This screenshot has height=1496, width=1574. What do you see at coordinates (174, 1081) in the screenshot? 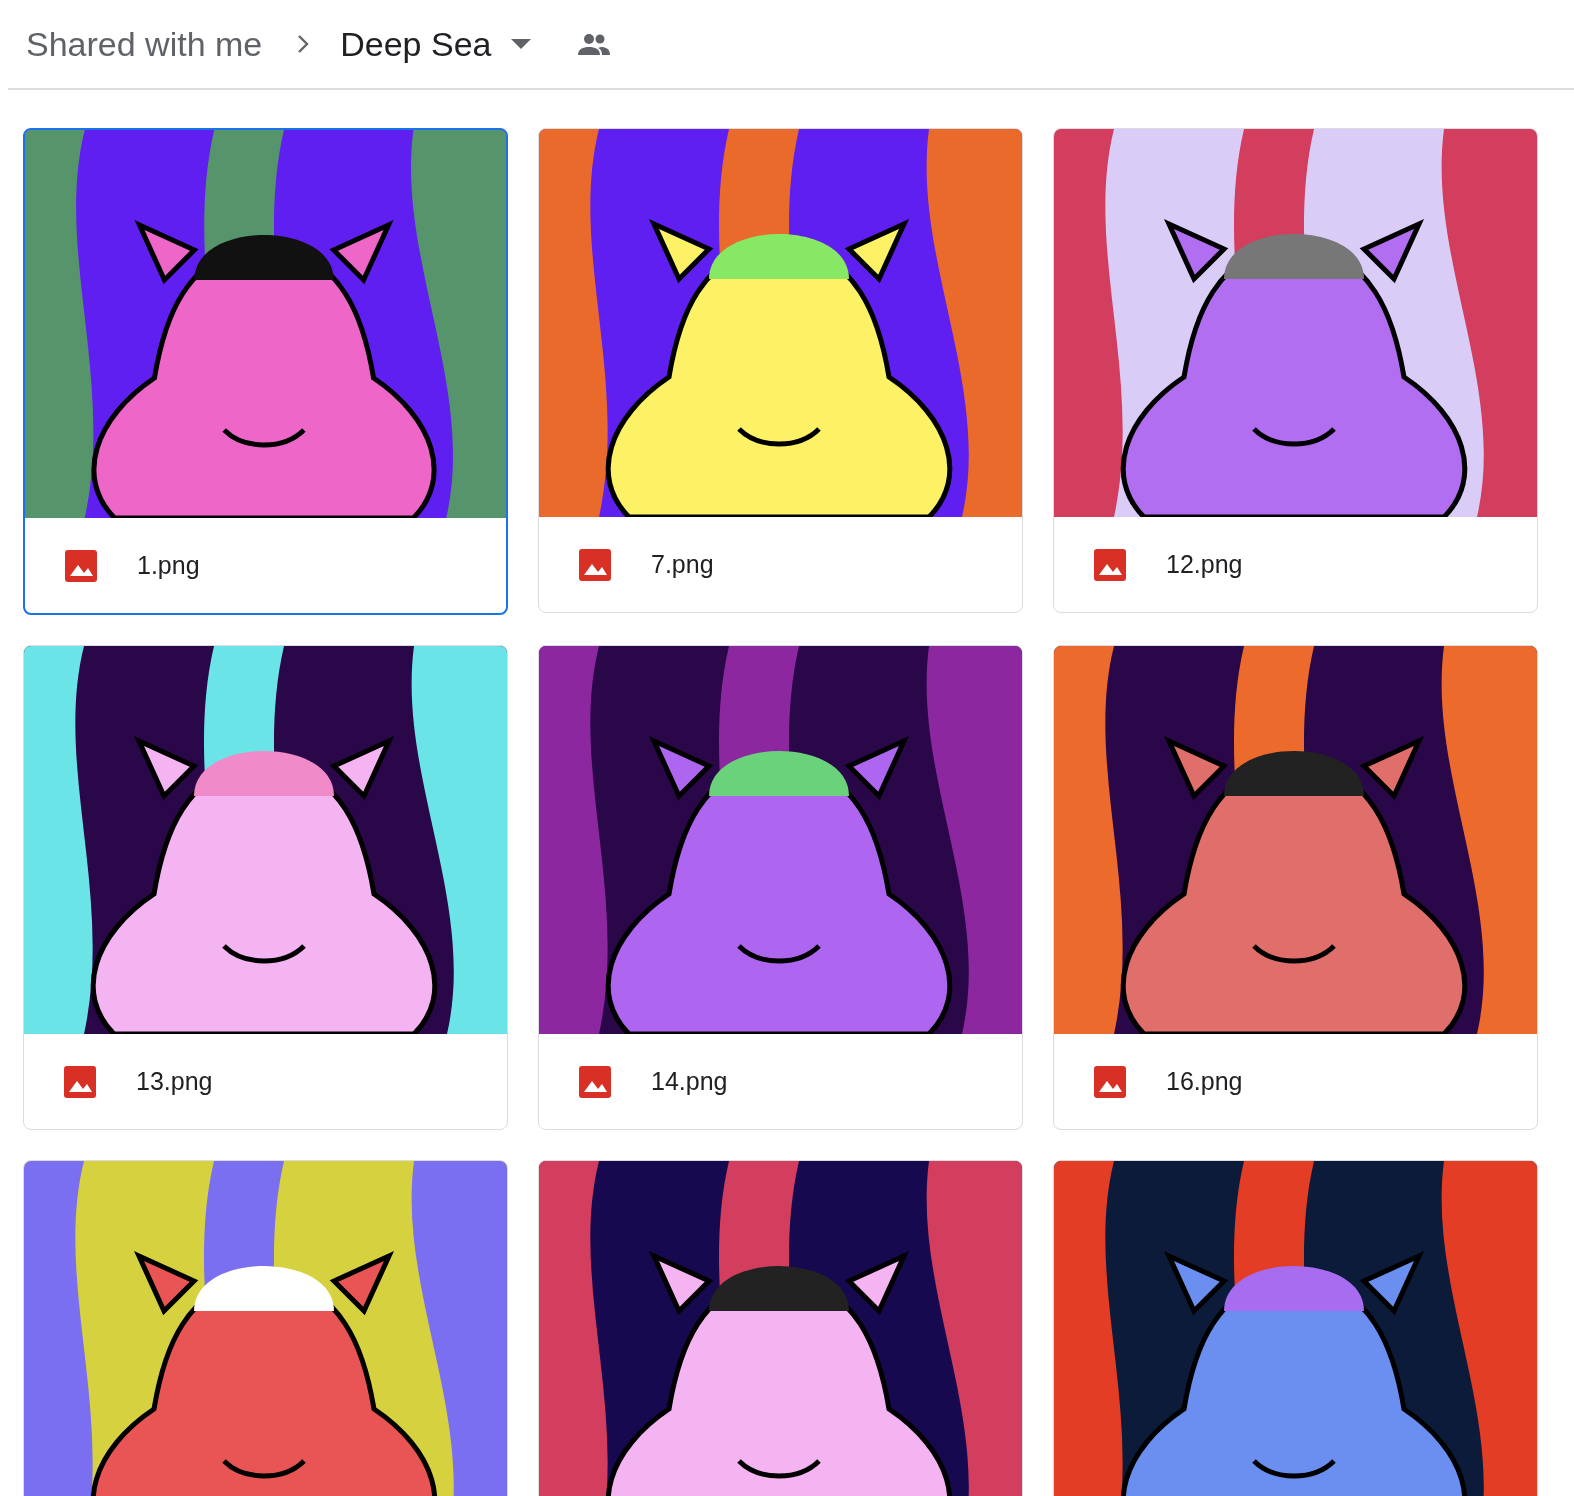
I see `file-name: 13.png` at bounding box center [174, 1081].